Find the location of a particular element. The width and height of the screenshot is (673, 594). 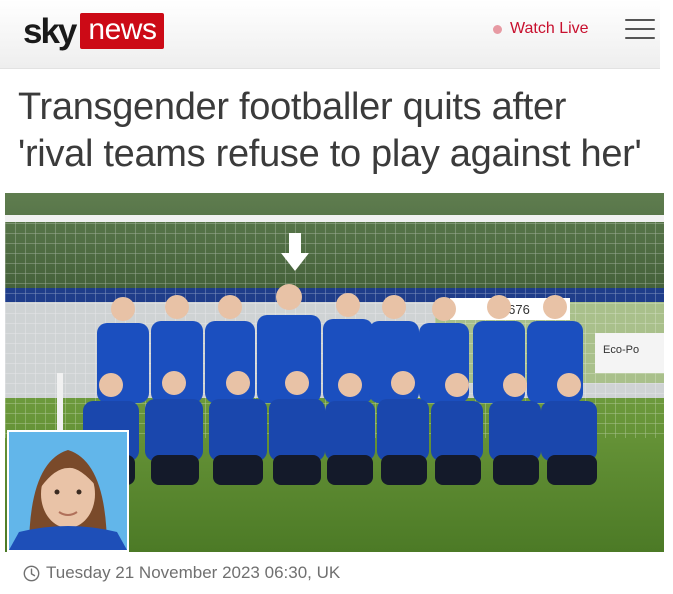

headline-line-2: 'rival teams refuse to play against her' is located at coordinates (330, 154).